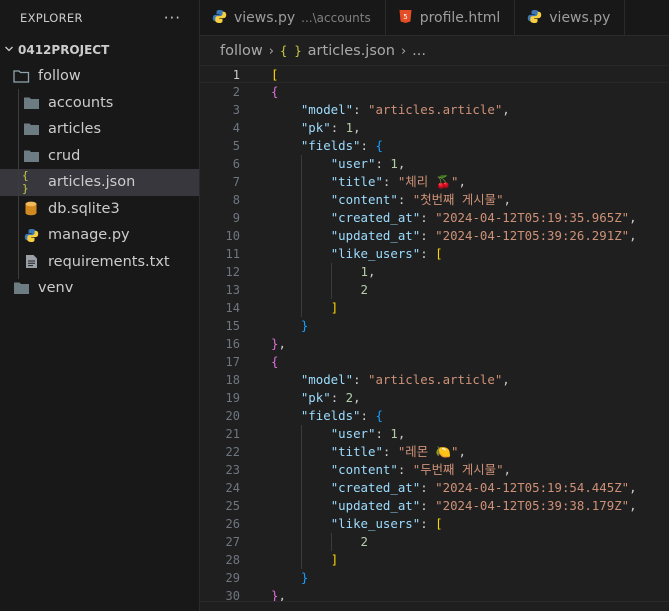 The image size is (669, 611). Describe the element at coordinates (232, 326) in the screenshot. I see `line-number: 15` at that location.